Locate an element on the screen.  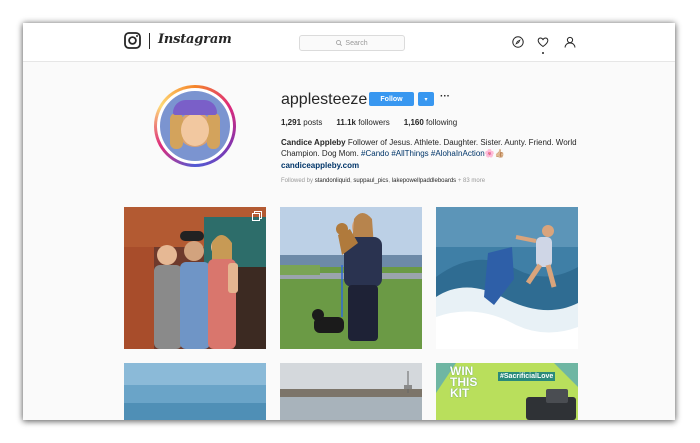
bio-hashtag: #AlohaInAction is located at coordinates (458, 153).